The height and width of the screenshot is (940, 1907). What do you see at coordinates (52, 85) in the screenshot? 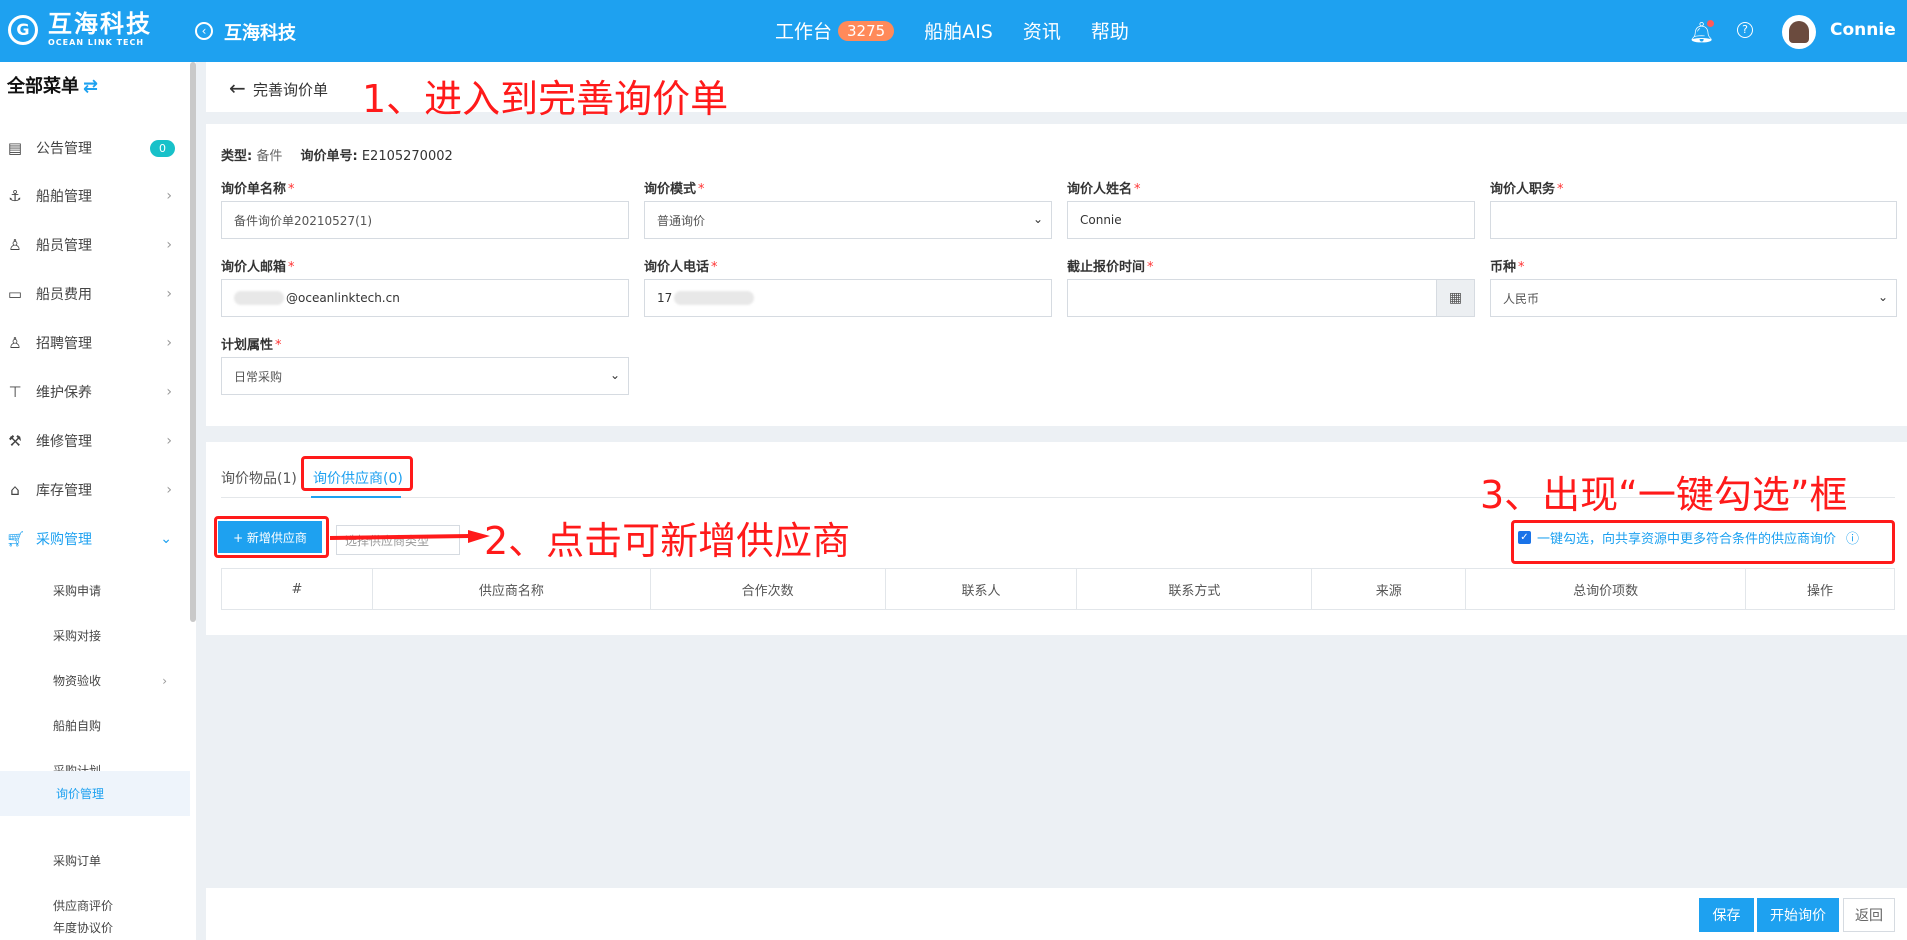
I see `menu-title: 全部菜单 ⇄` at bounding box center [52, 85].